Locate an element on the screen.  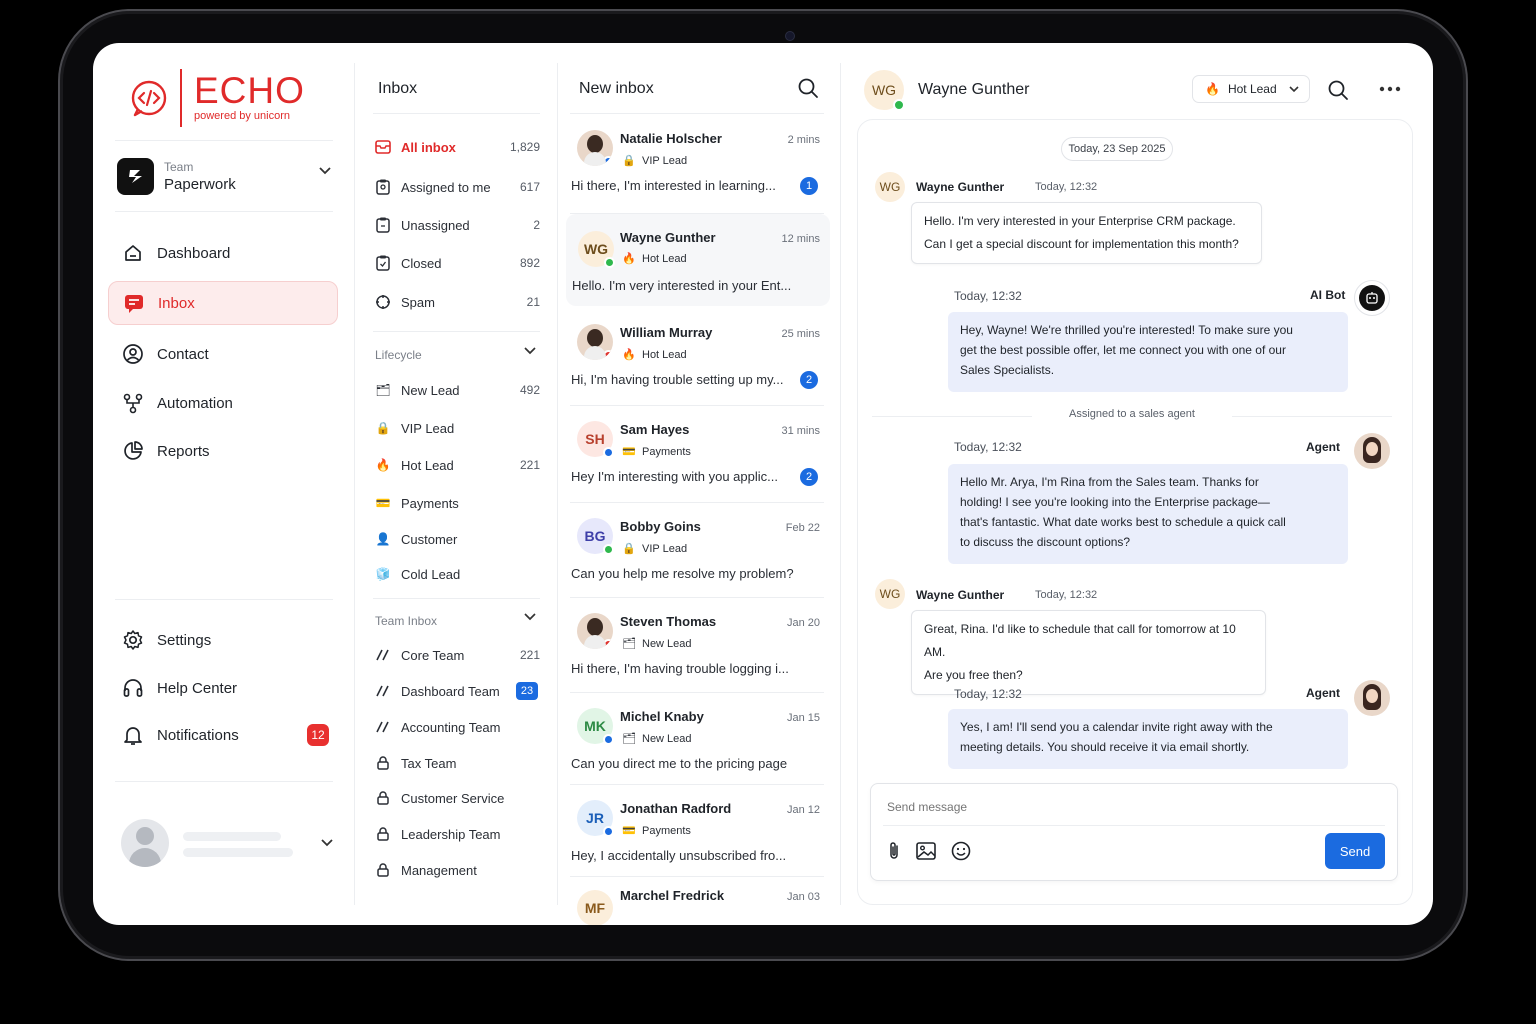
filter-count: 892 is located at coordinates (529, 263).